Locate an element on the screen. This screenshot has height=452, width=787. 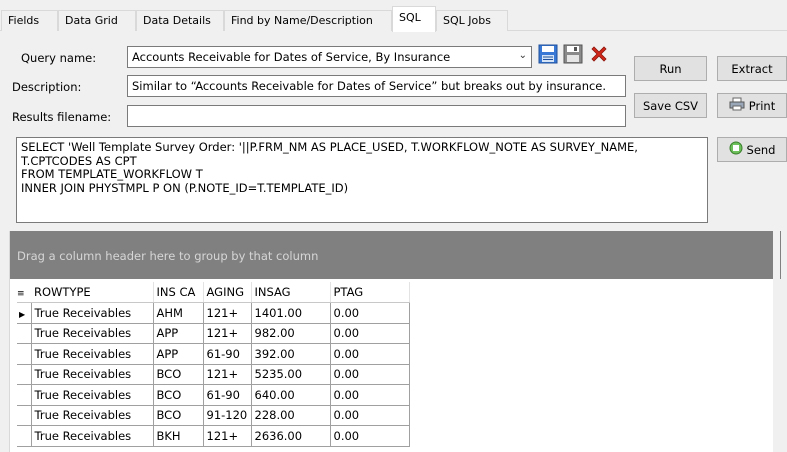
tab-label: Data Details is located at coordinates (177, 20).